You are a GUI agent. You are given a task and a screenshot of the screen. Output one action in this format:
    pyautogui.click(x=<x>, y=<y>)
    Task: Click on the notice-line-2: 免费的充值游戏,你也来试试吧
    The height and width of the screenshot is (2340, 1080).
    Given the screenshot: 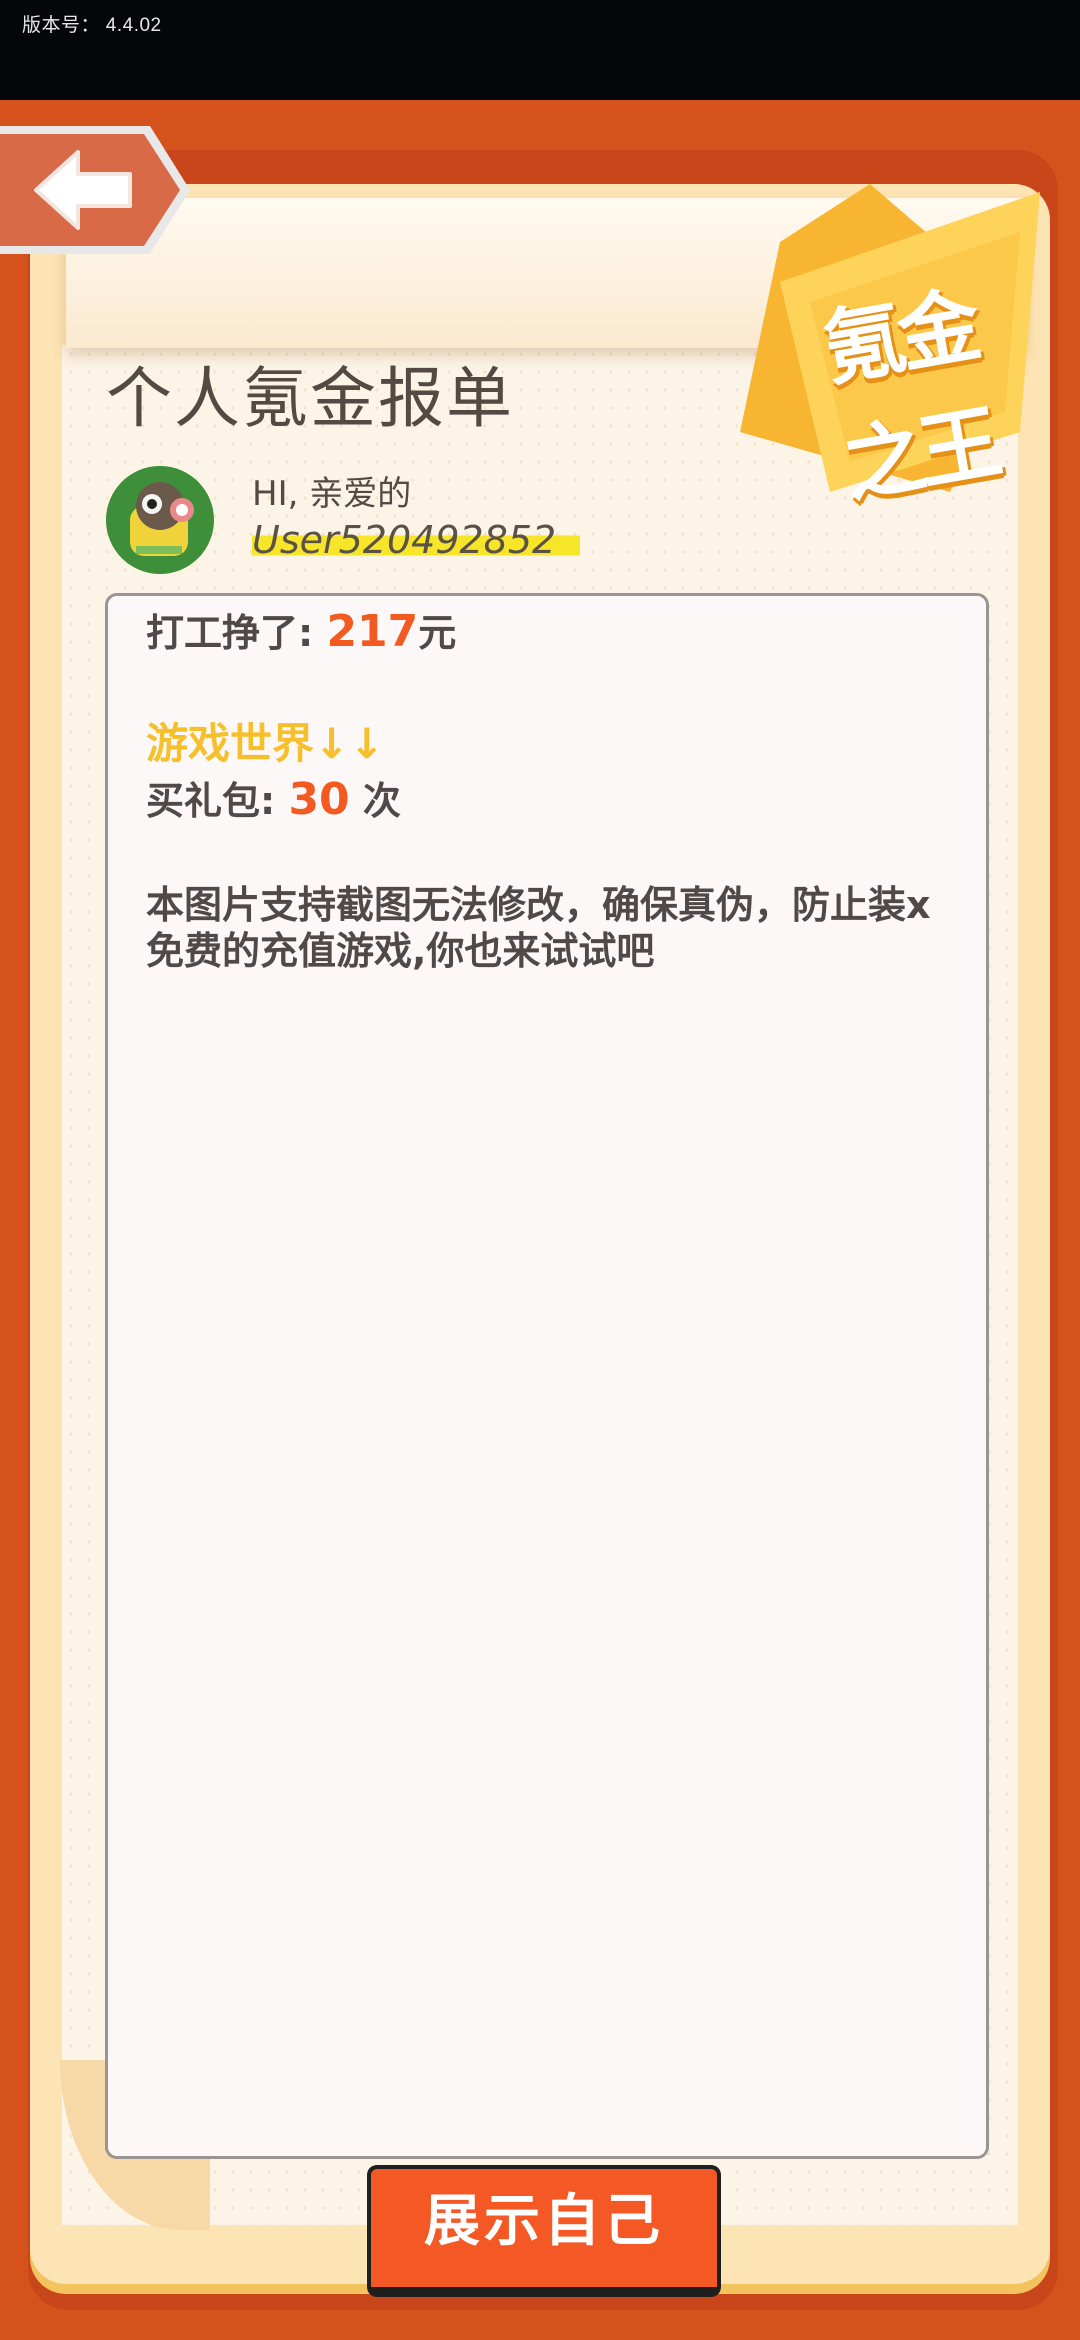 What is the action you would take?
    pyautogui.click(x=400, y=951)
    